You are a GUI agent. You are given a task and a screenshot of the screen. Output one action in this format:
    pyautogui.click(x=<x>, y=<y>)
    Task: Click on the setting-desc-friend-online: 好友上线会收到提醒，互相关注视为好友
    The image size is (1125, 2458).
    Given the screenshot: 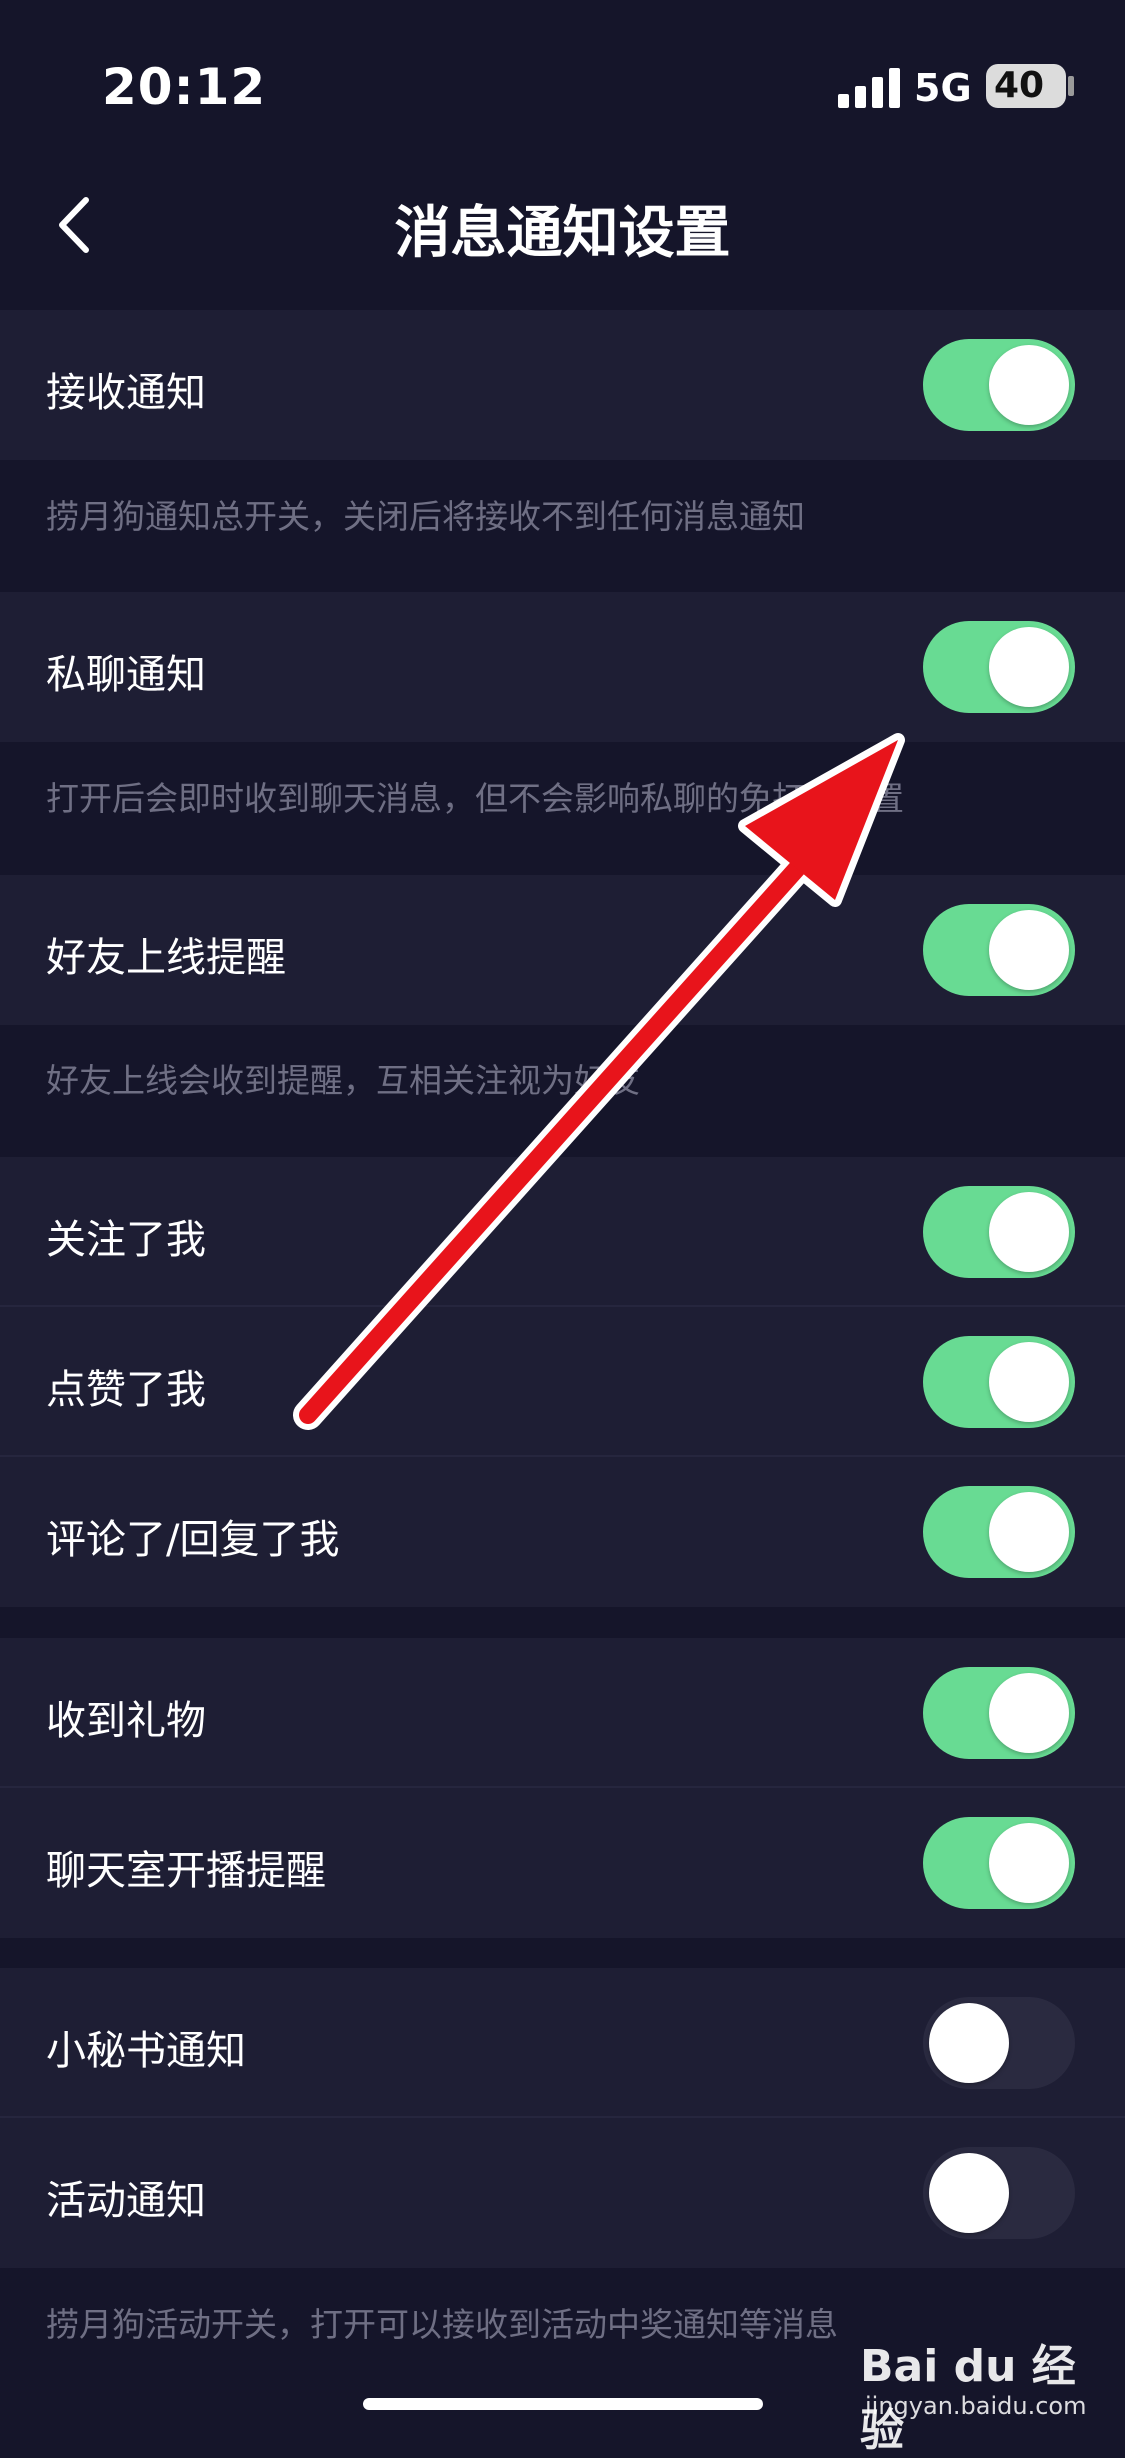 What is the action you would take?
    pyautogui.click(x=343, y=1080)
    